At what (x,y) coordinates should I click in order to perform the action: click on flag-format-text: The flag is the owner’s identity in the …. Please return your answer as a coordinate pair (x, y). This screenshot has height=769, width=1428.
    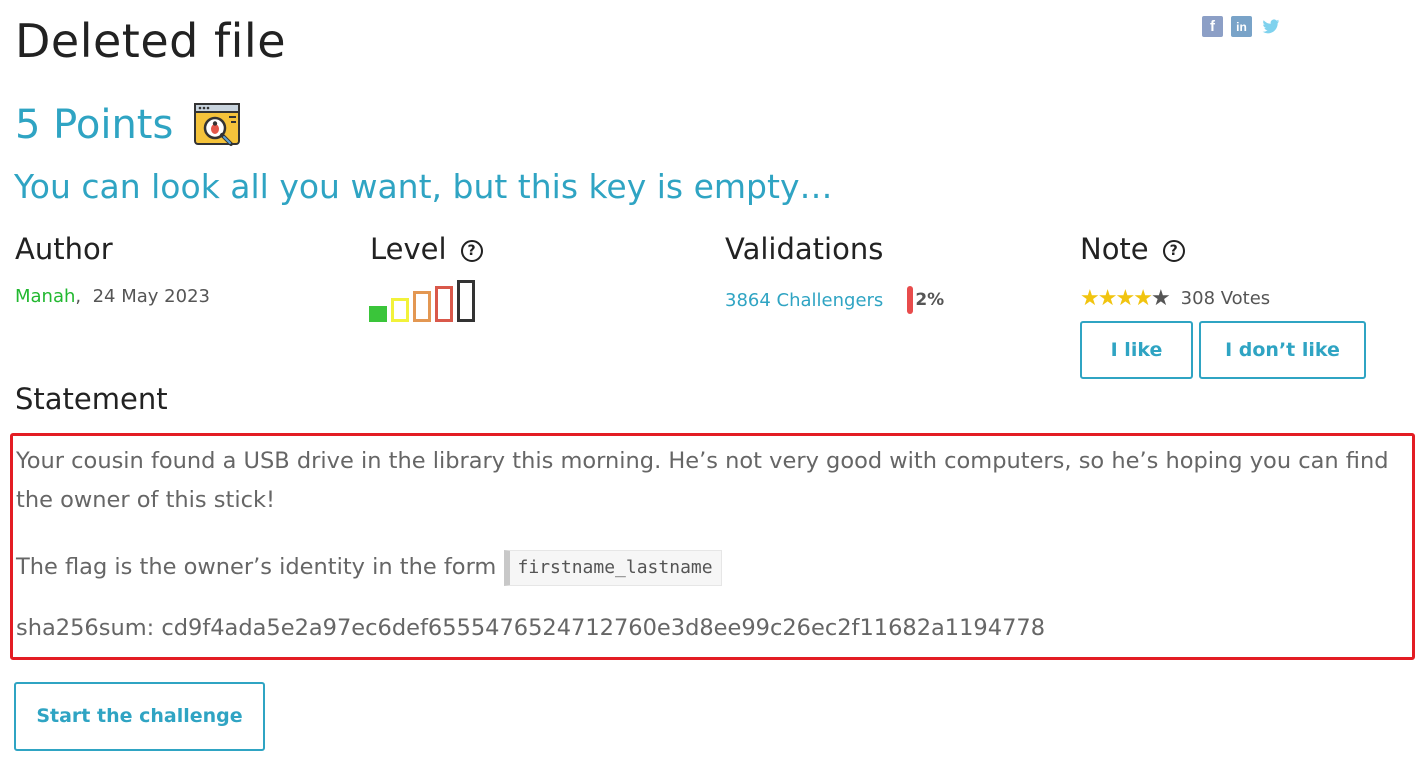
    Looking at the image, I should click on (256, 567).